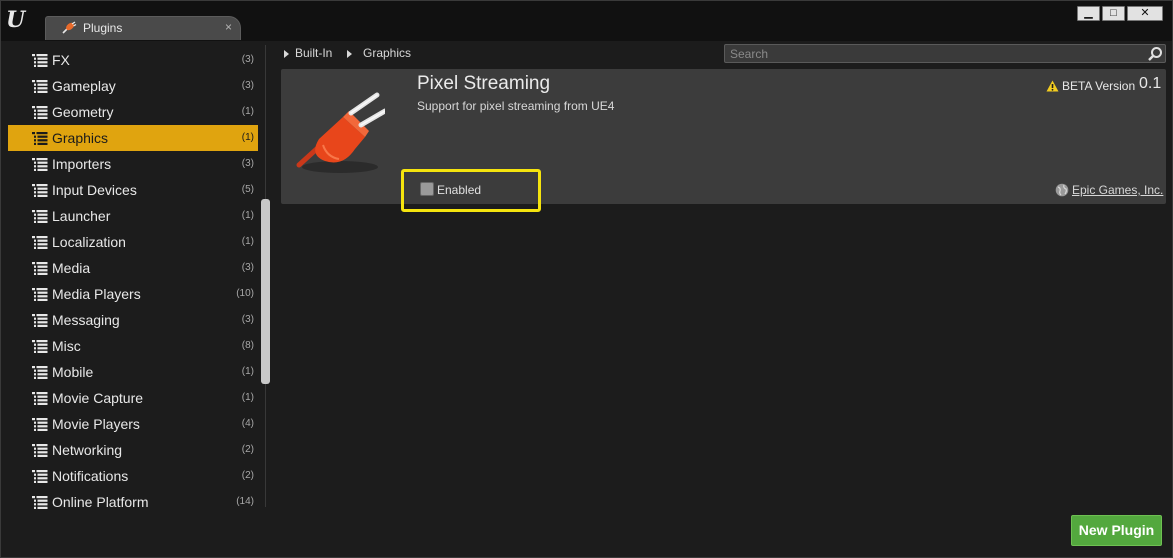 The width and height of the screenshot is (1173, 558). I want to click on sidebar-item-label: Geometry, so click(83, 112).